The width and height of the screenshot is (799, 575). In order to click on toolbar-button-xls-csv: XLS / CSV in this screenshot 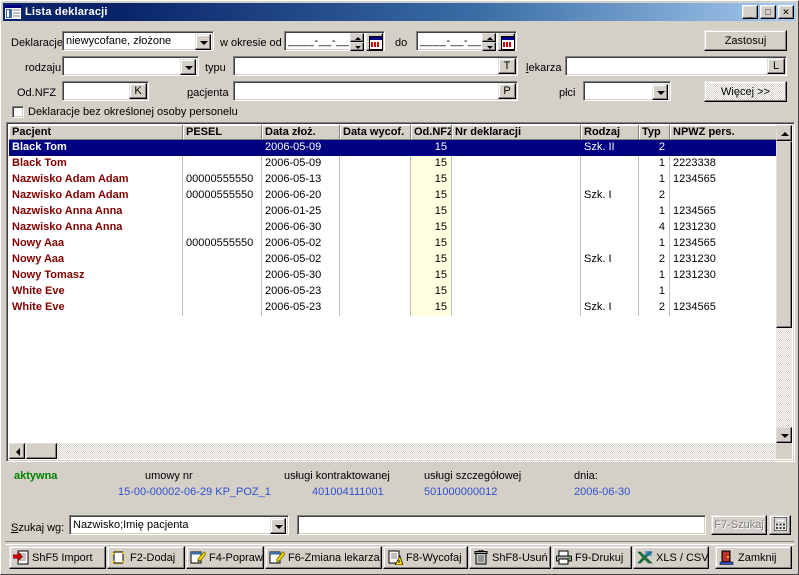, I will do `click(671, 557)`.